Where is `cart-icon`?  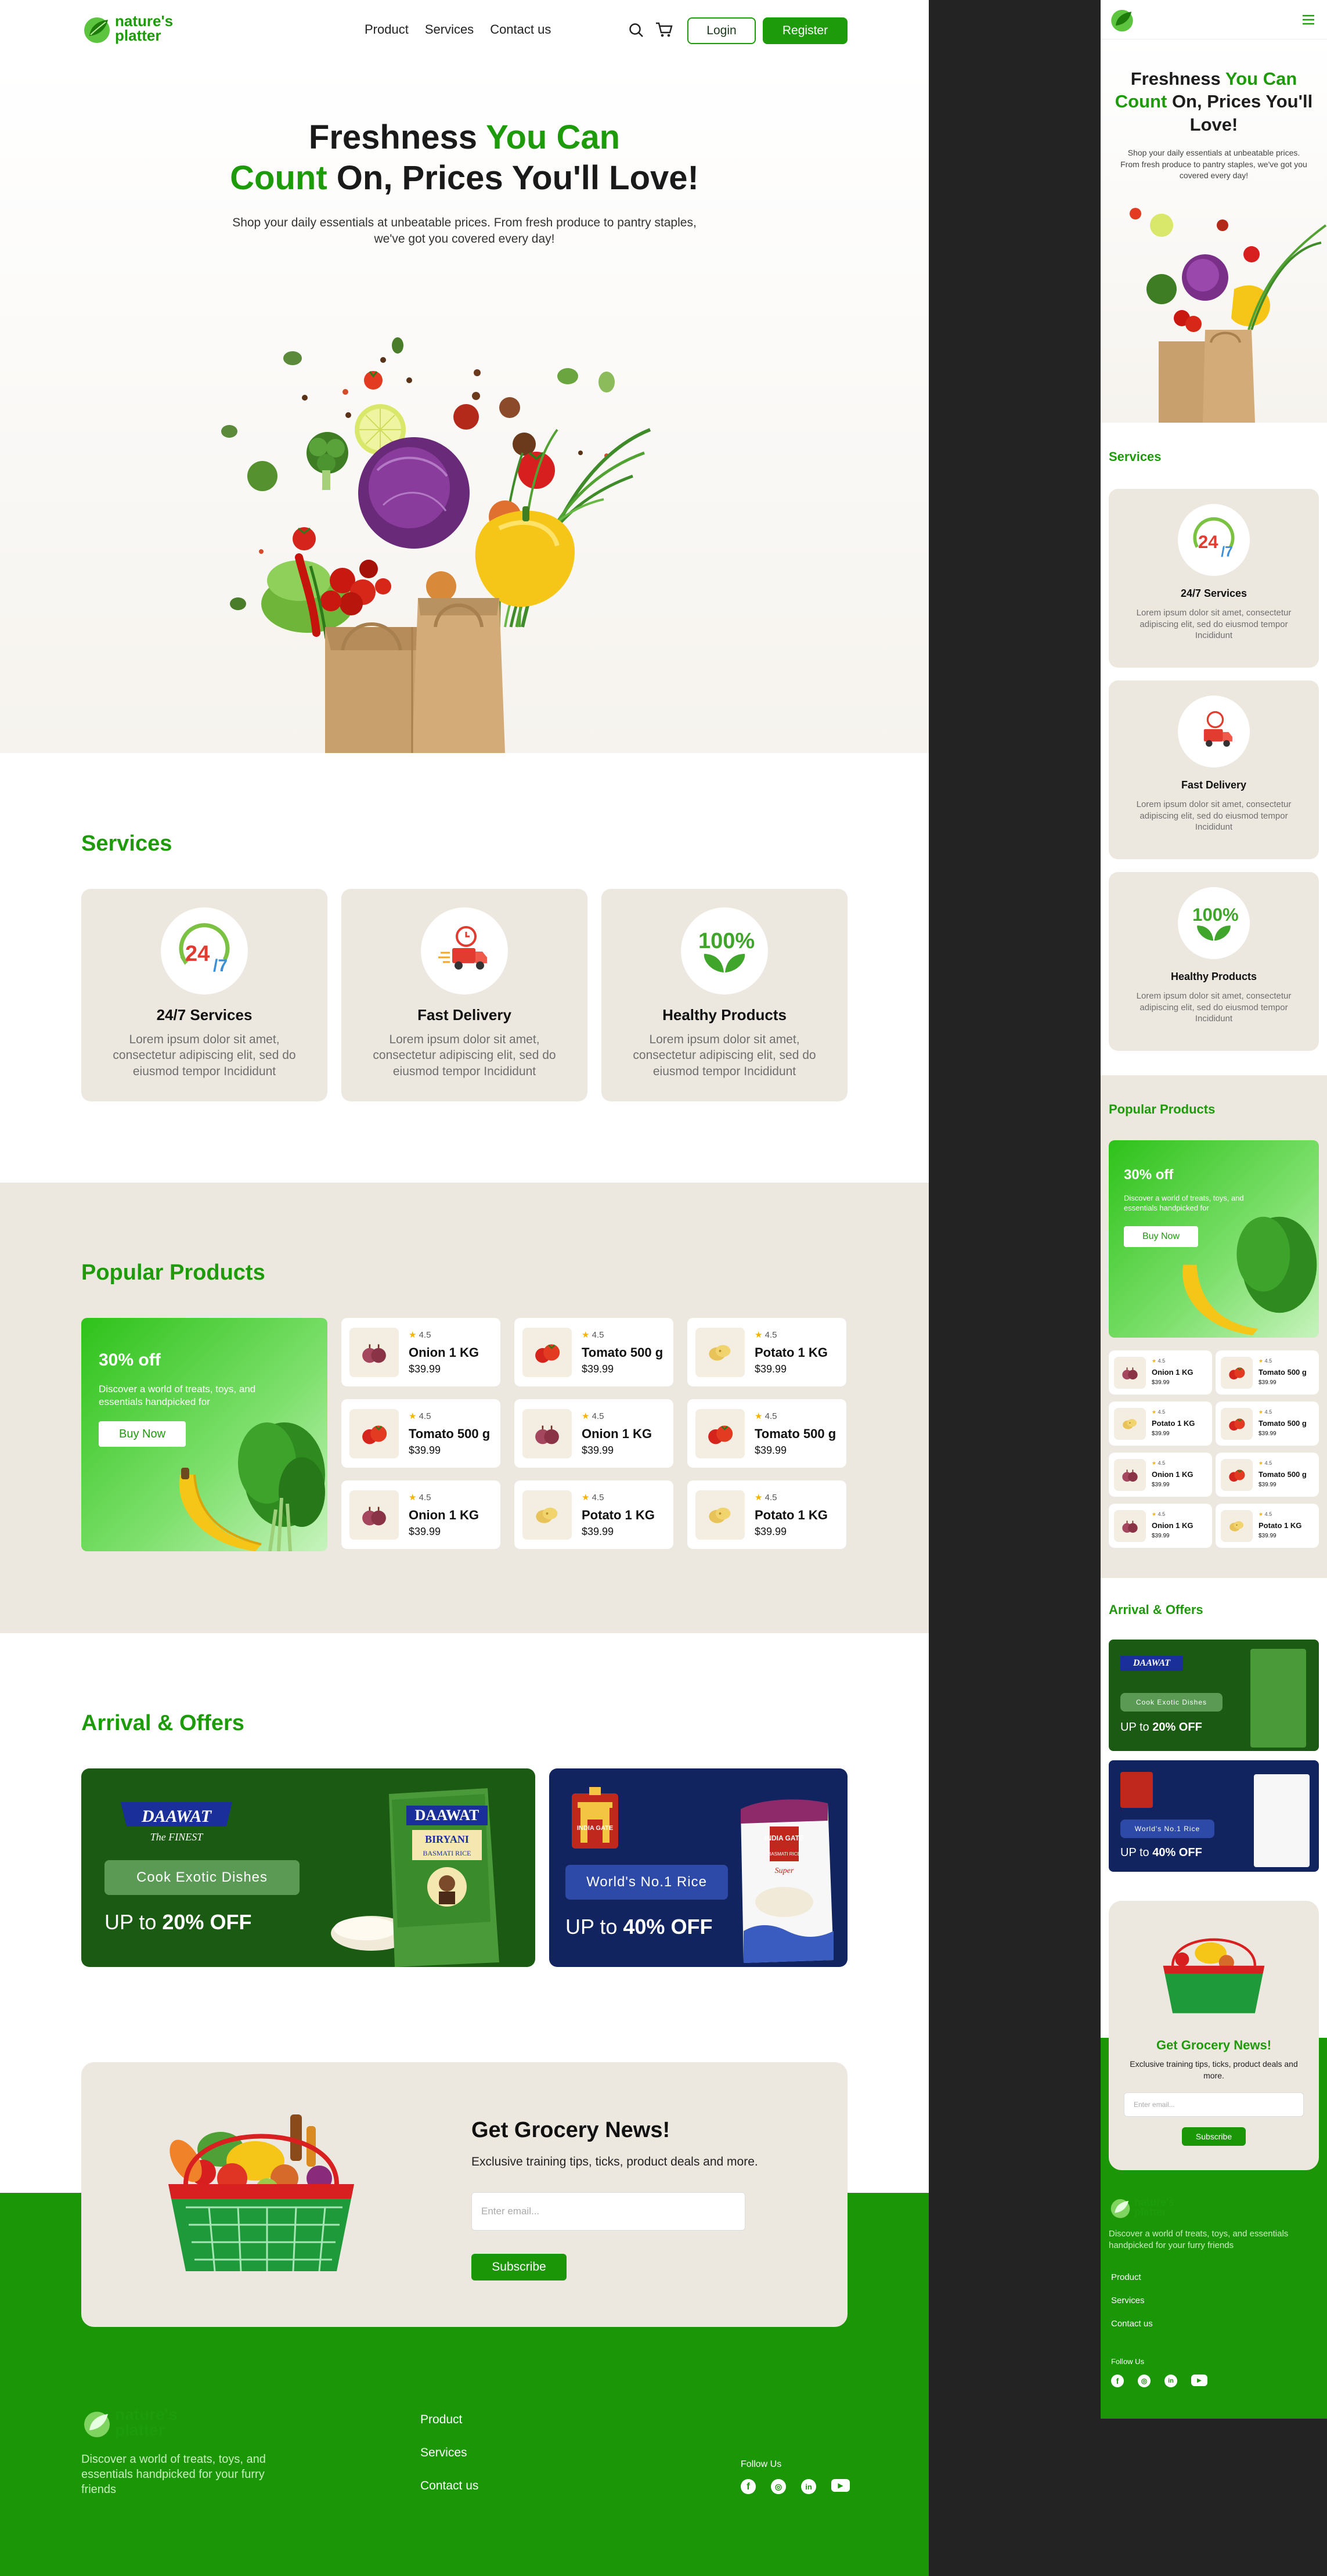
cart-icon is located at coordinates (664, 29).